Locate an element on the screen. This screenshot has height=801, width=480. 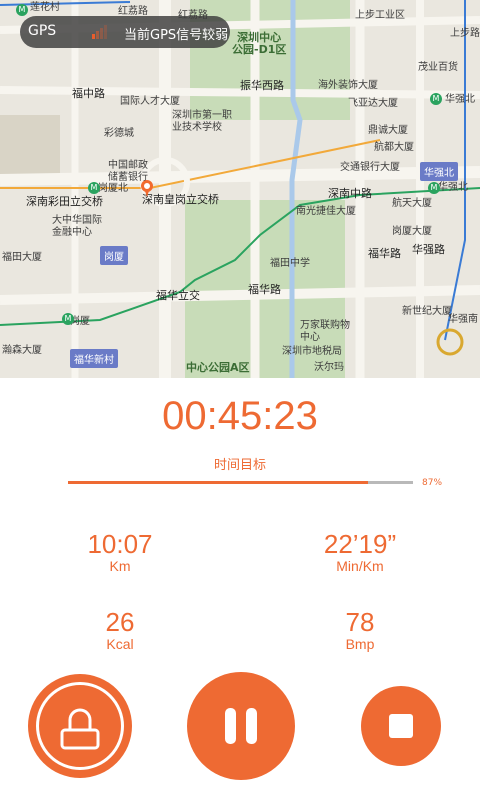
map-label: 深圳市地税局 is located at coordinates (312, 351).